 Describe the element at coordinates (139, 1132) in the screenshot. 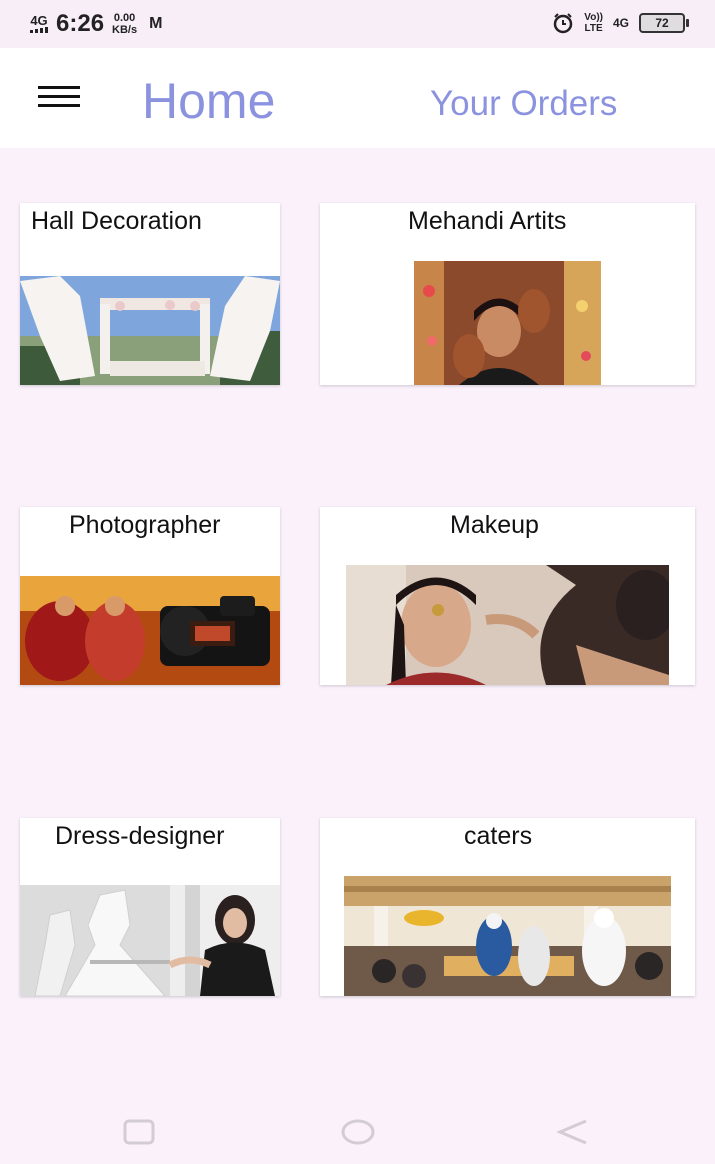

I see `recent-apps-icon` at that location.